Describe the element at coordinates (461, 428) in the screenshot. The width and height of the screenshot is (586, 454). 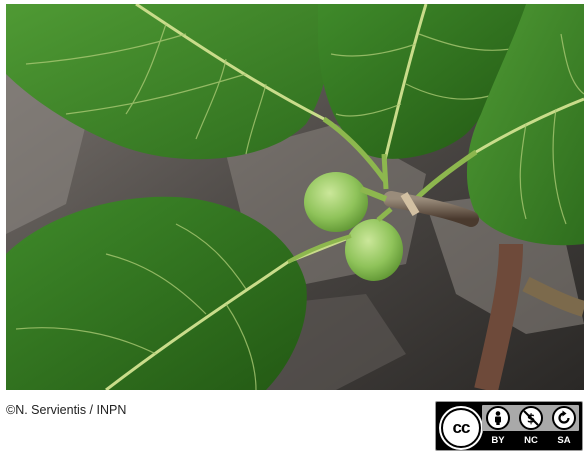
I see `cc-logo-icon: cc` at that location.